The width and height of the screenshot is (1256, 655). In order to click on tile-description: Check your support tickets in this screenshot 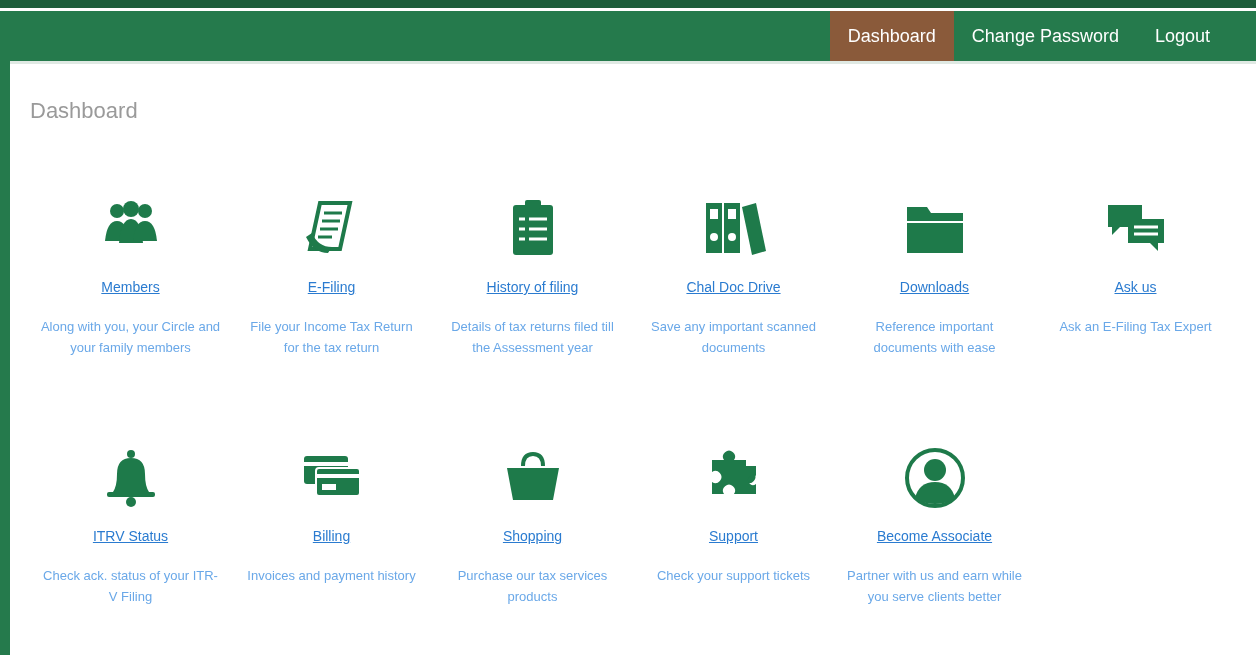, I will do `click(733, 576)`.